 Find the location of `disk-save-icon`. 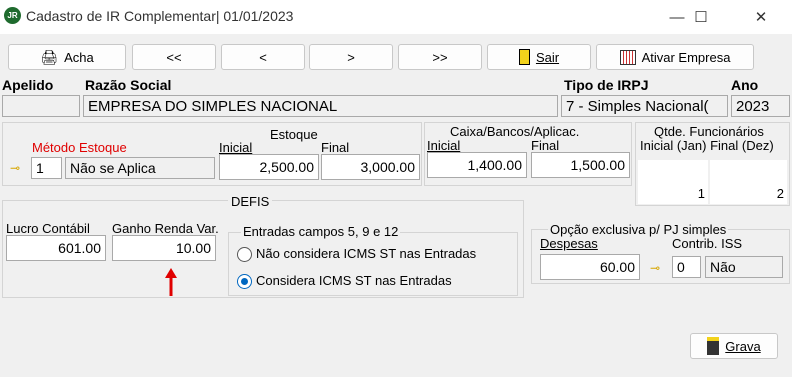

disk-save-icon is located at coordinates (713, 346).